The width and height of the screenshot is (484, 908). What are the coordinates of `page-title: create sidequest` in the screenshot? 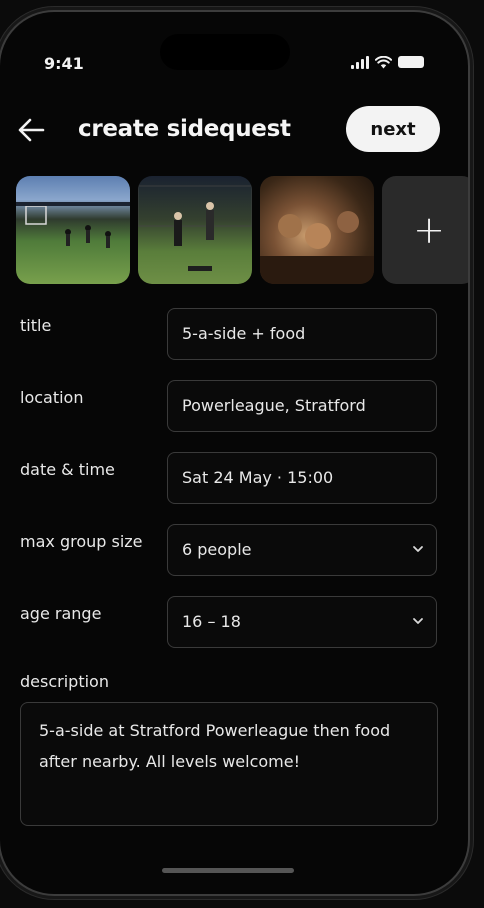 It's located at (184, 129).